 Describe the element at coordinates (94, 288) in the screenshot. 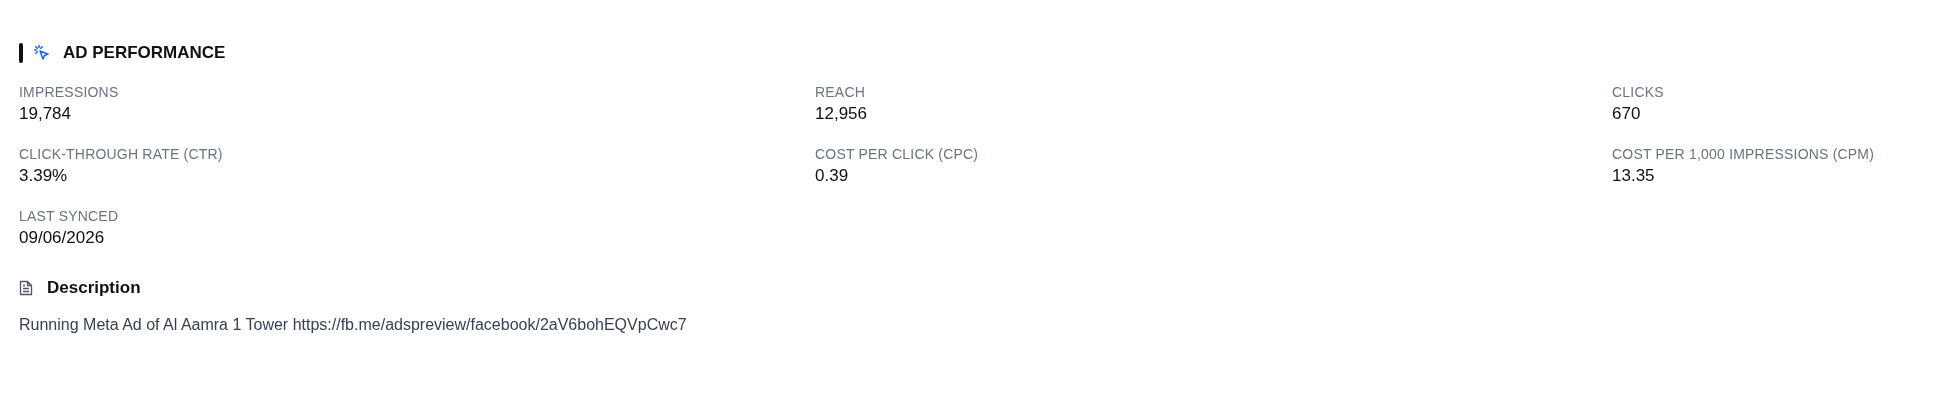

I see `description-title: Description` at that location.